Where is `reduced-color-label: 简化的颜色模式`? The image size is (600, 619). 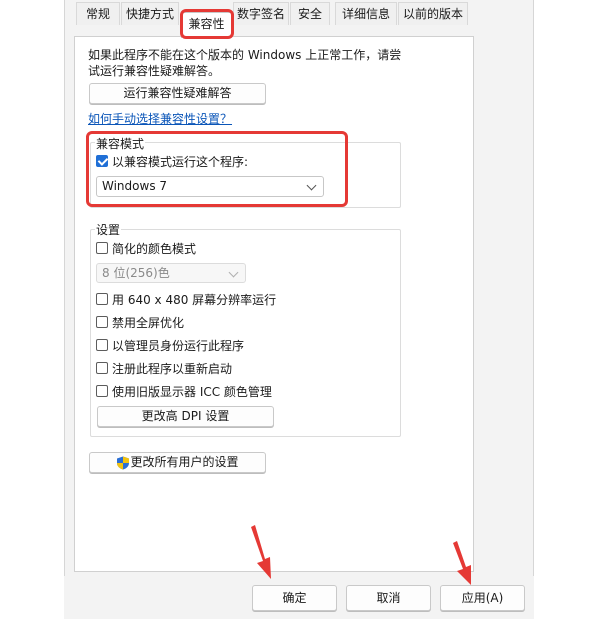
reduced-color-label: 简化的颜色模式 is located at coordinates (154, 248).